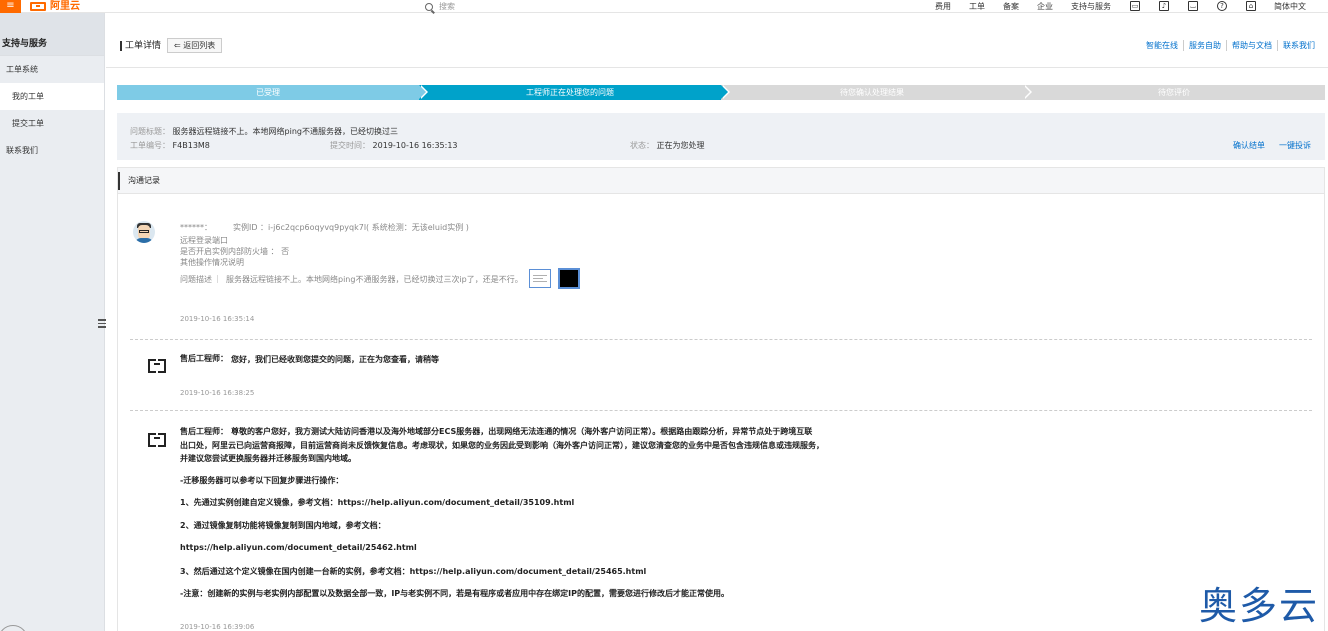 Image resolution: width=1328 pixels, height=631 pixels. What do you see at coordinates (335, 359) in the screenshot?
I see `engineer-reply: 您好，我们已经收到您提交的问题，正在为您查看，请稍等` at bounding box center [335, 359].